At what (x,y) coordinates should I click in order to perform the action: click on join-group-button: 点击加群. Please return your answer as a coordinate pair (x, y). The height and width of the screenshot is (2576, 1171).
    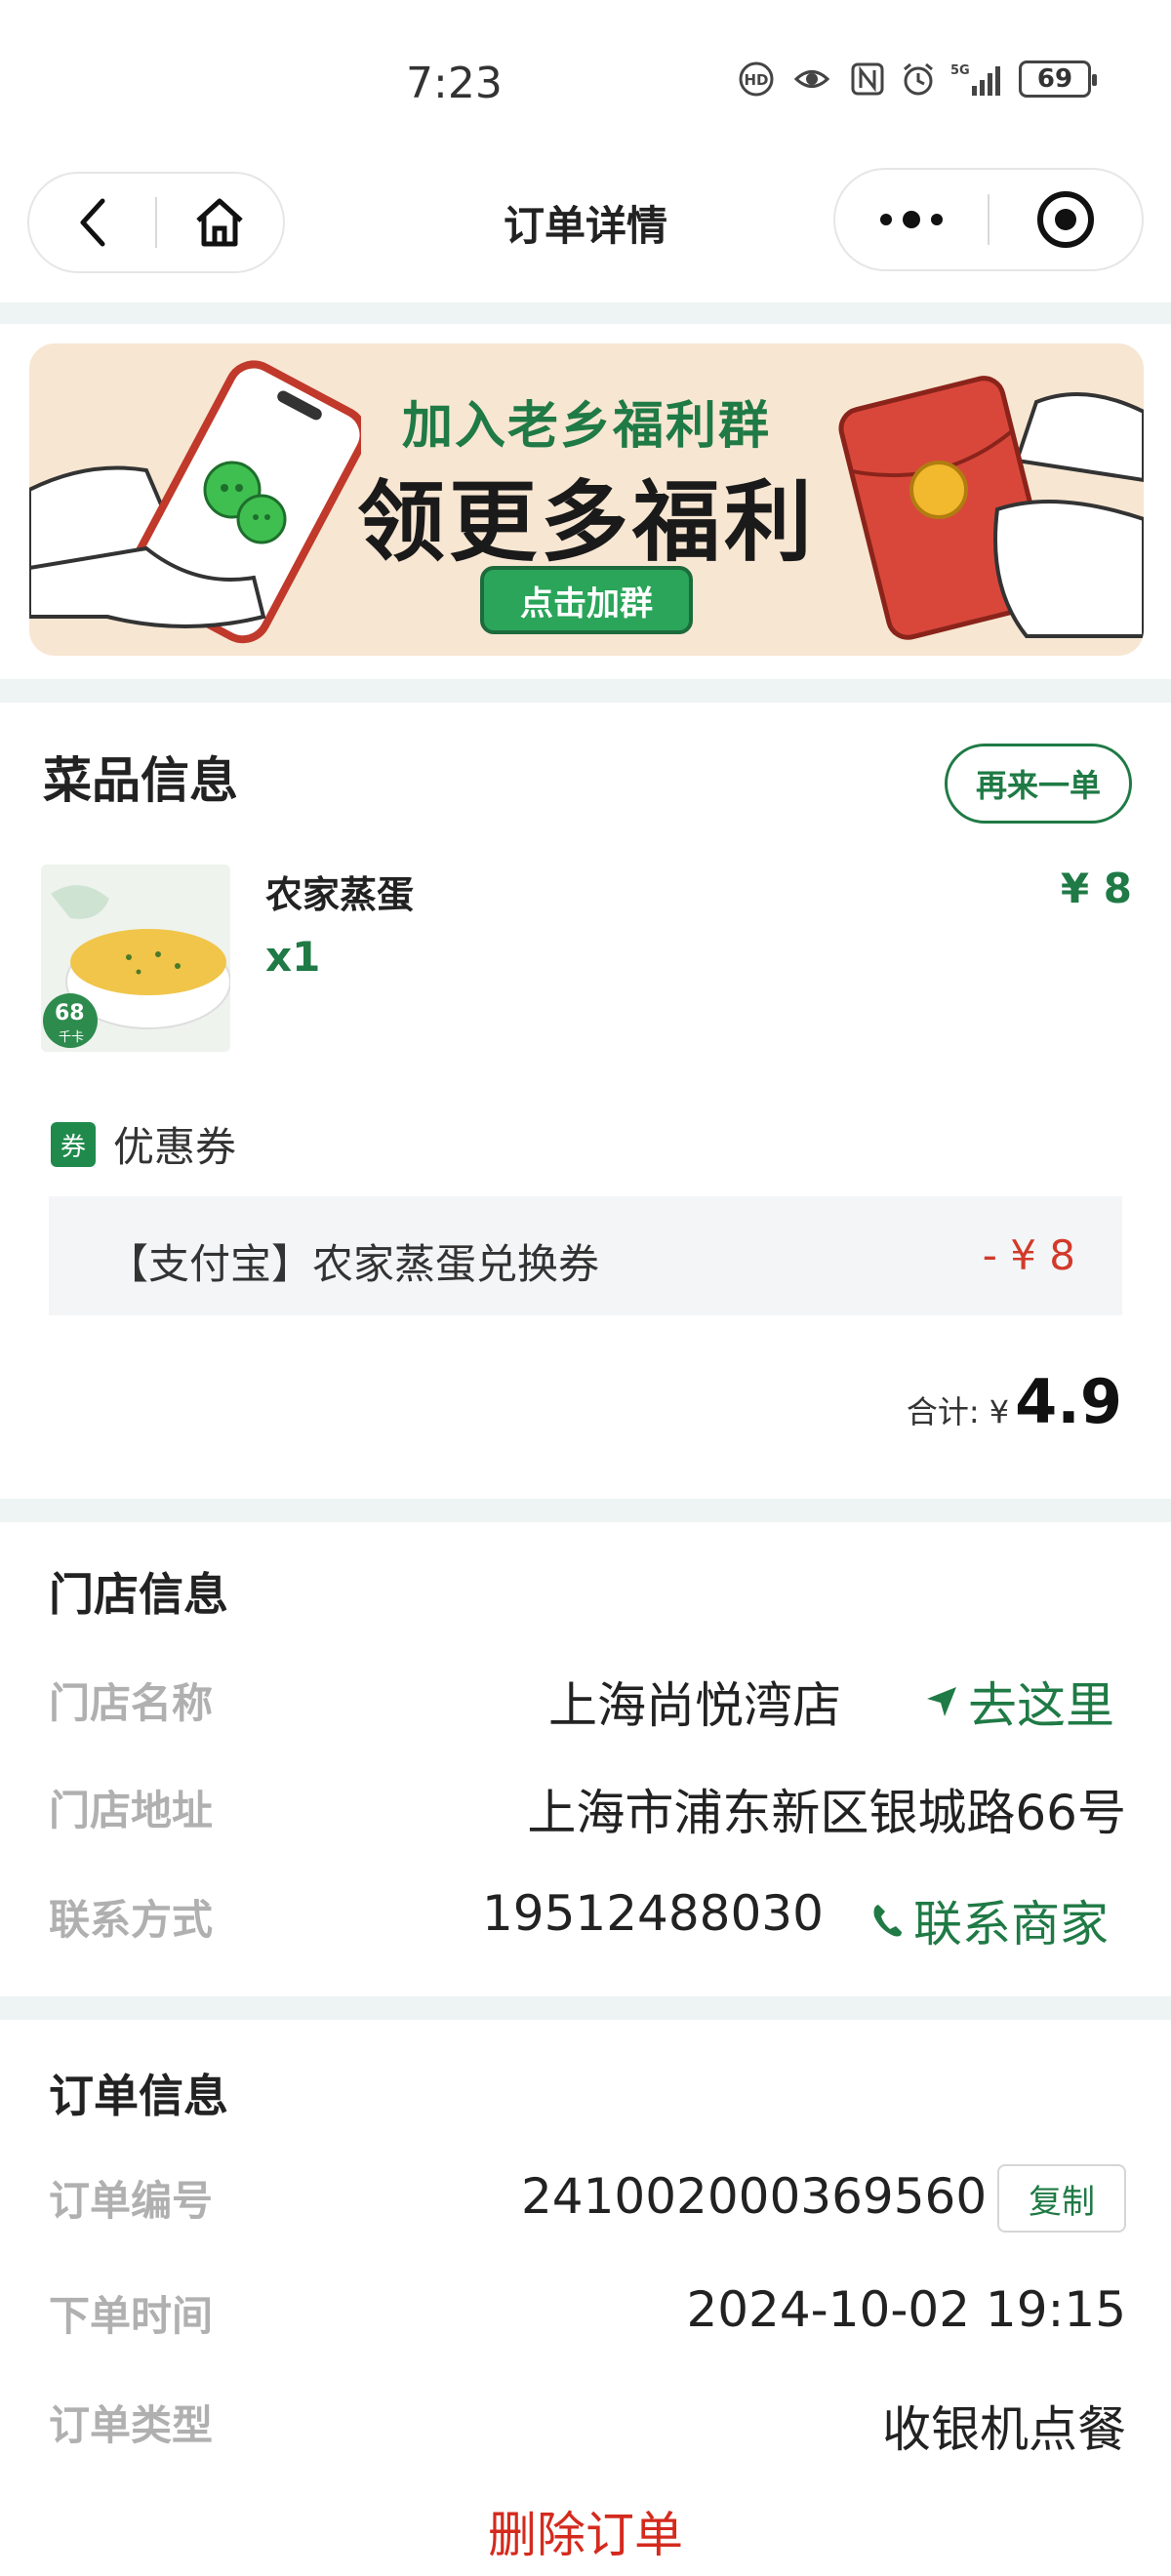
    Looking at the image, I should click on (586, 600).